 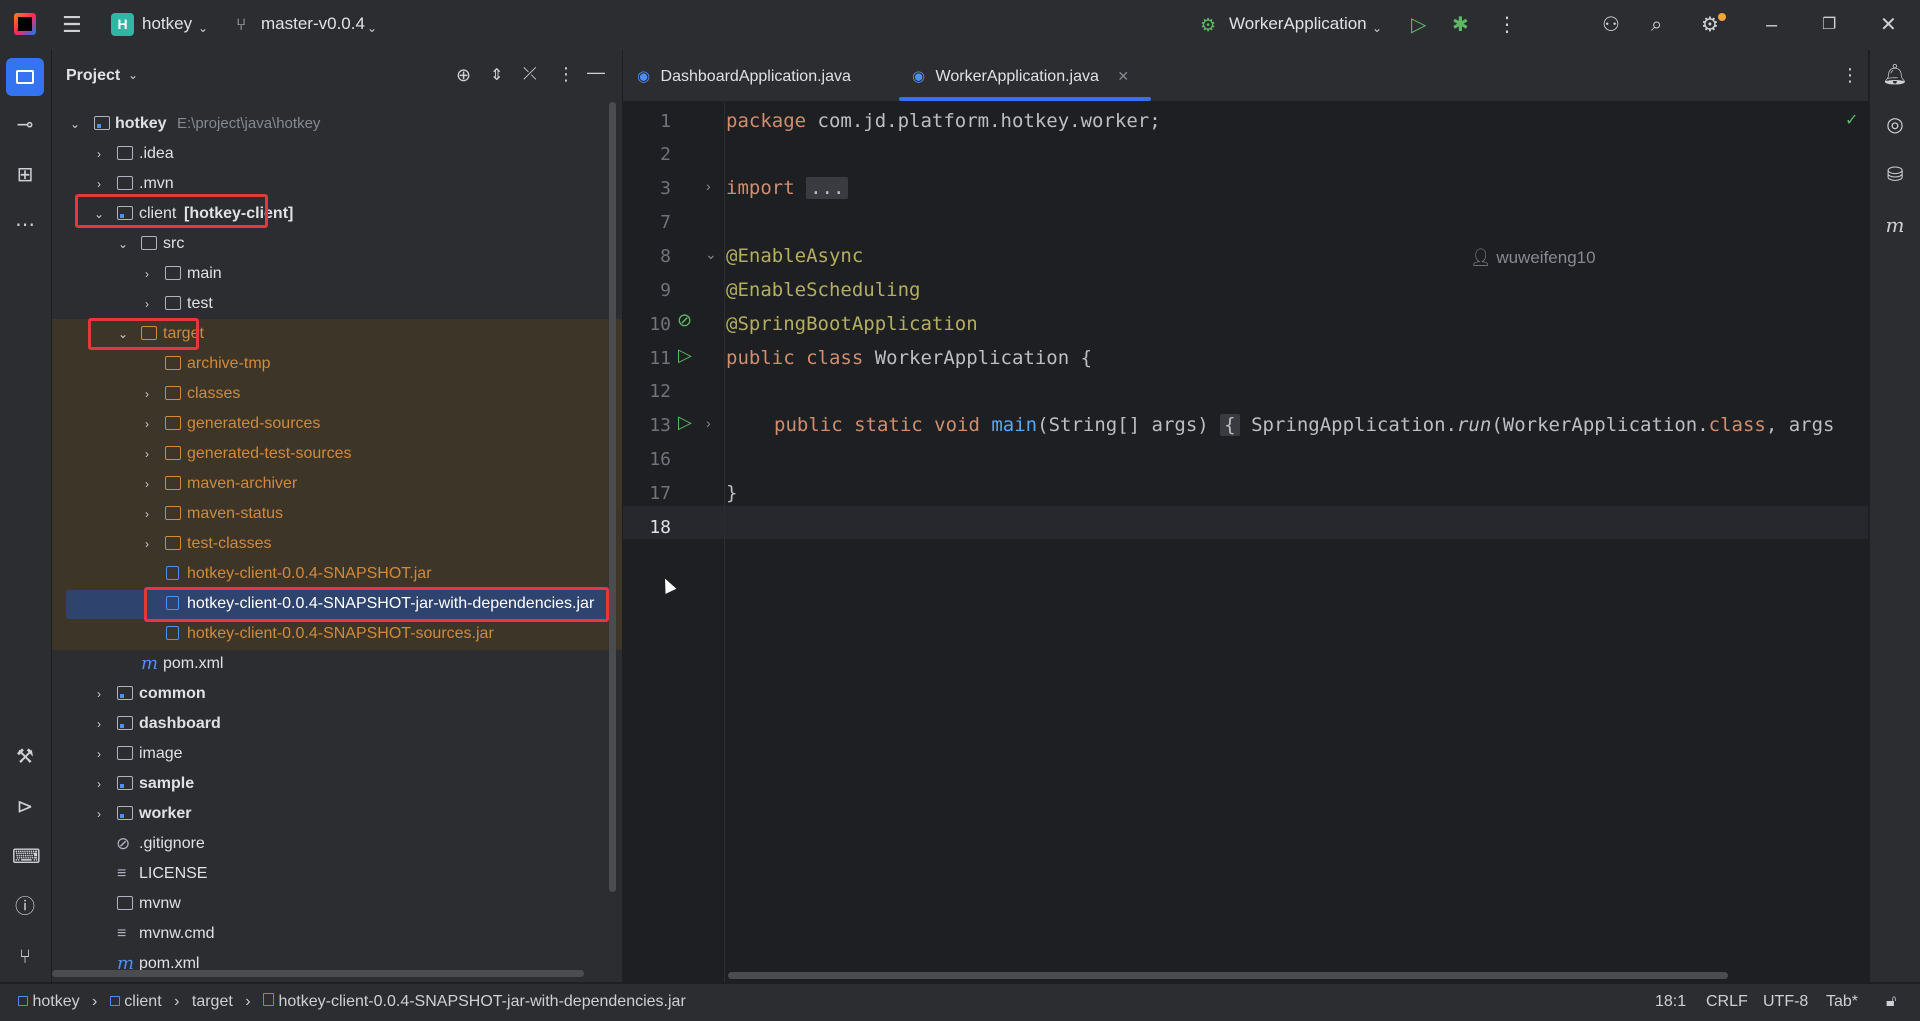 What do you see at coordinates (335, 694) in the screenshot?
I see `tree-item-common: › common` at bounding box center [335, 694].